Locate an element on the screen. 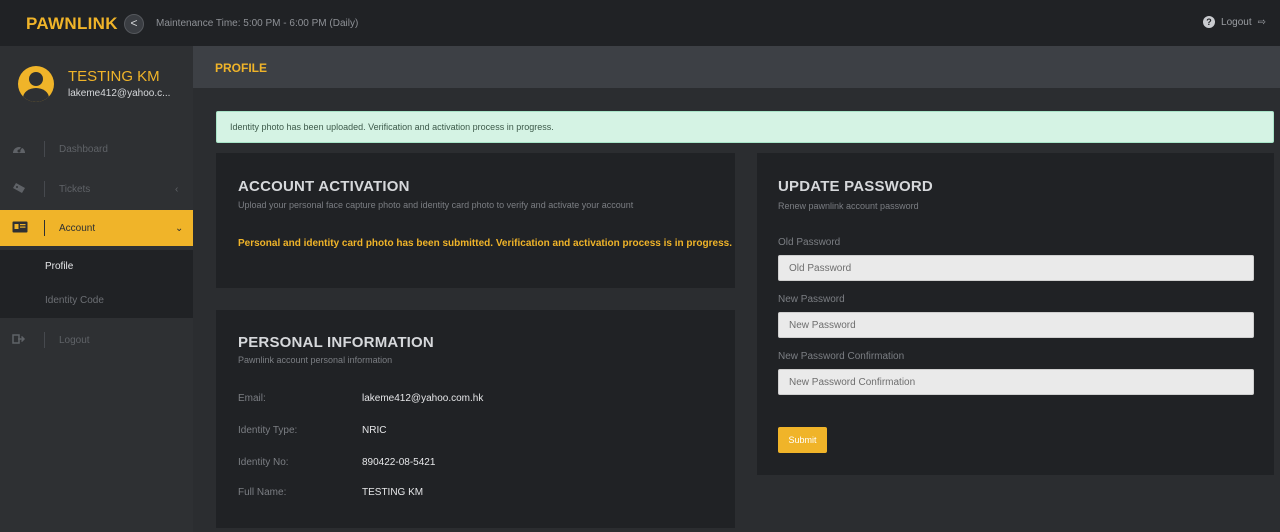 The height and width of the screenshot is (532, 1280). top-right-actions: ? Logout ⇨ is located at coordinates (1234, 22).